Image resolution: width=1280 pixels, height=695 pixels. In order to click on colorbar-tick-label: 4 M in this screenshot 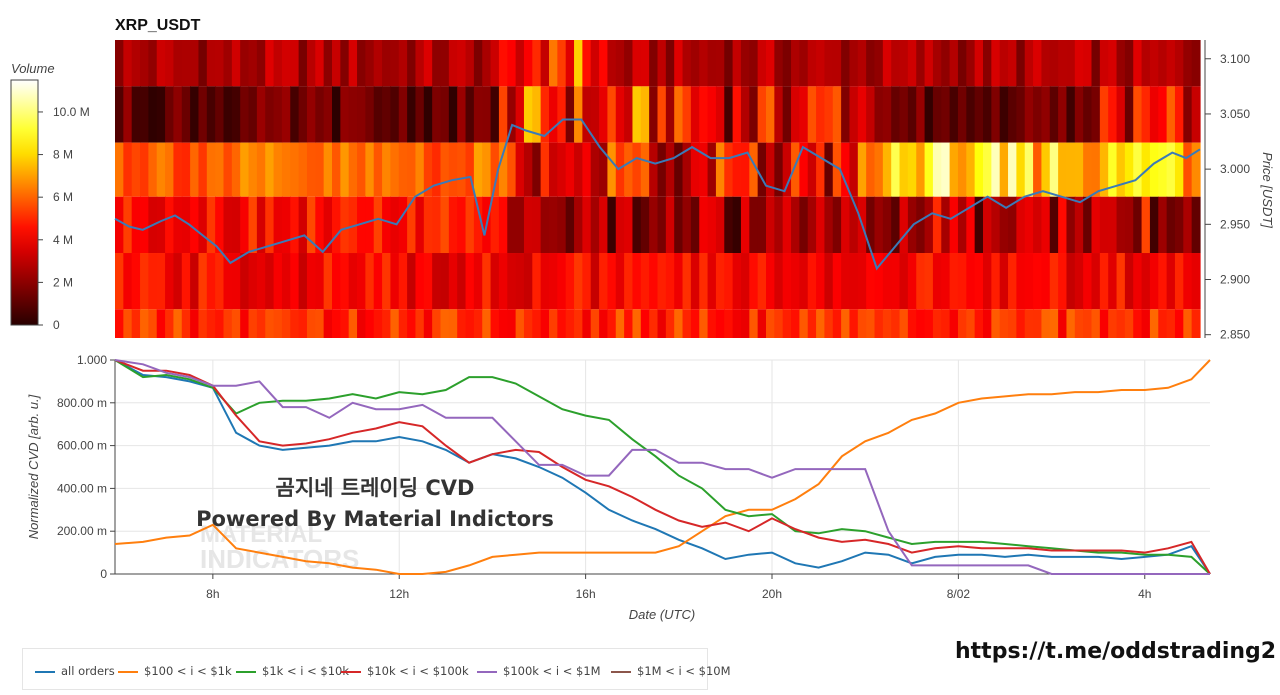, I will do `click(63, 240)`.